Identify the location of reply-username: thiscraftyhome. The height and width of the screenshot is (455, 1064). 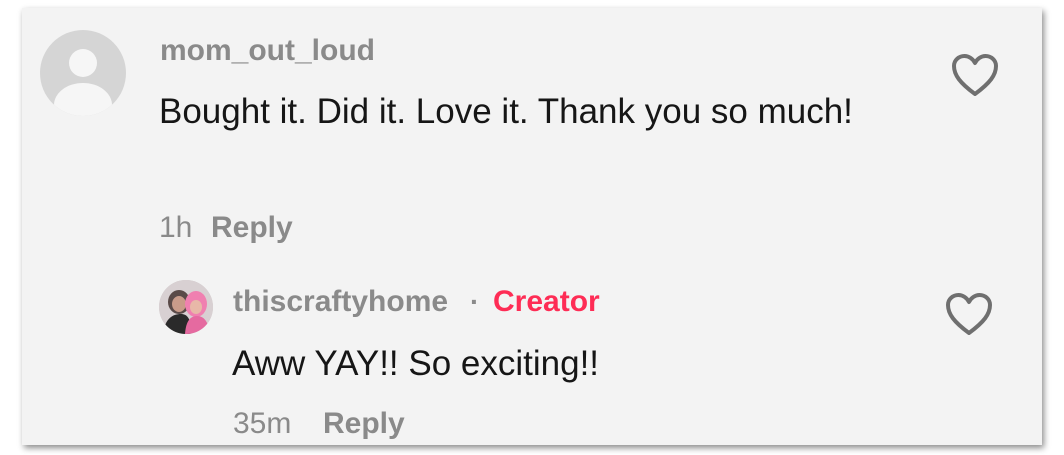
(340, 302).